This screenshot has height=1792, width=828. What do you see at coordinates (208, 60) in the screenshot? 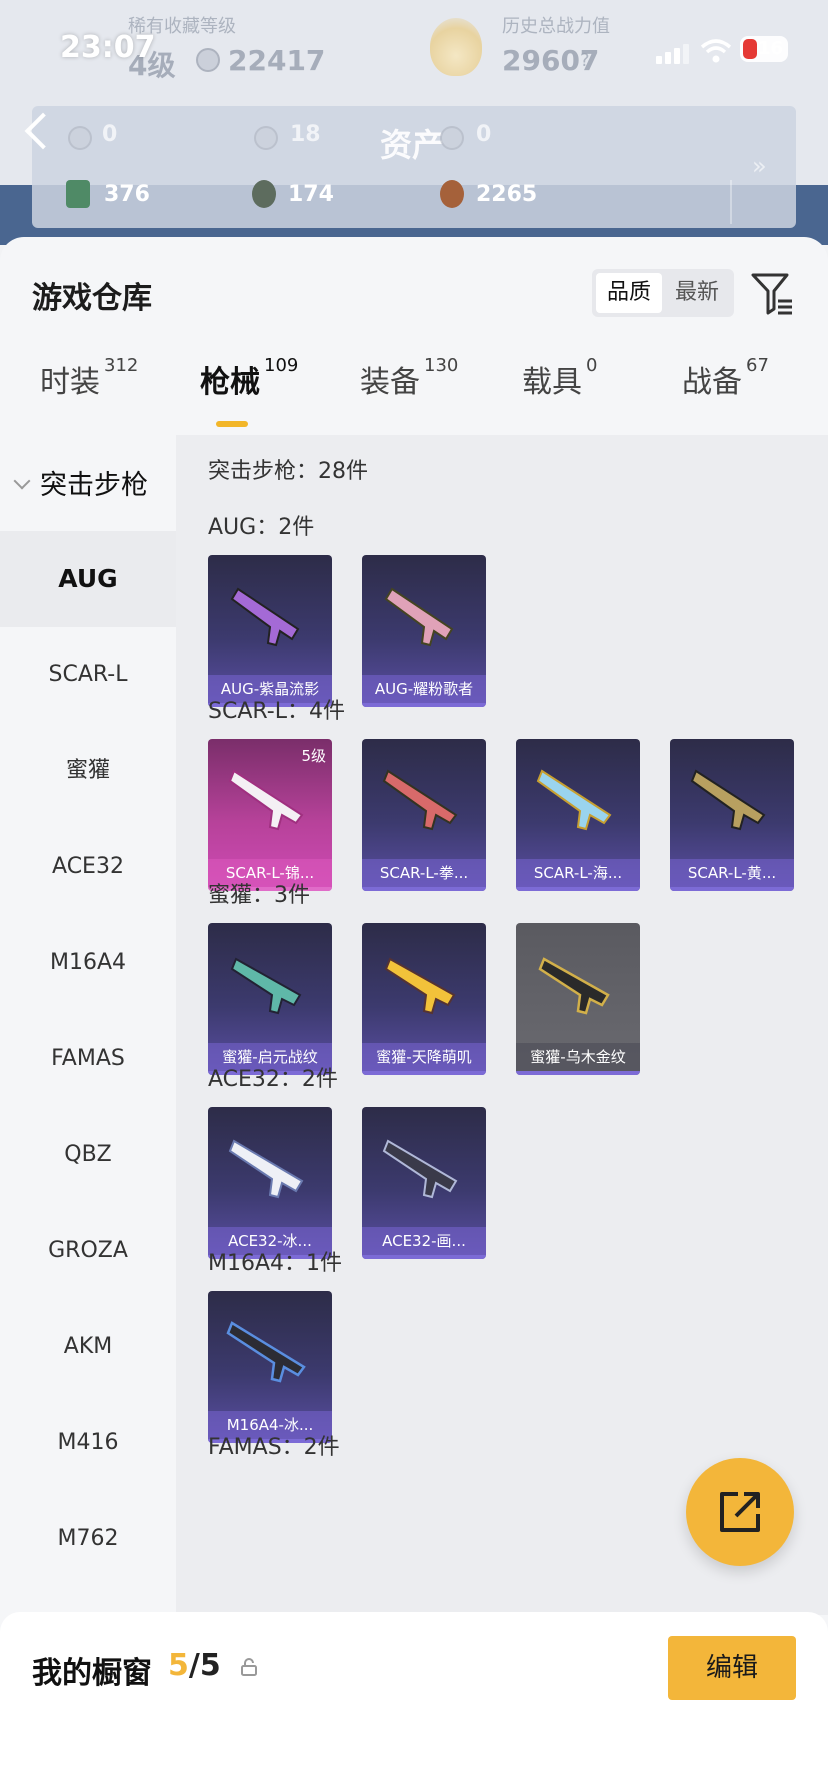
I see `coin-icon` at bounding box center [208, 60].